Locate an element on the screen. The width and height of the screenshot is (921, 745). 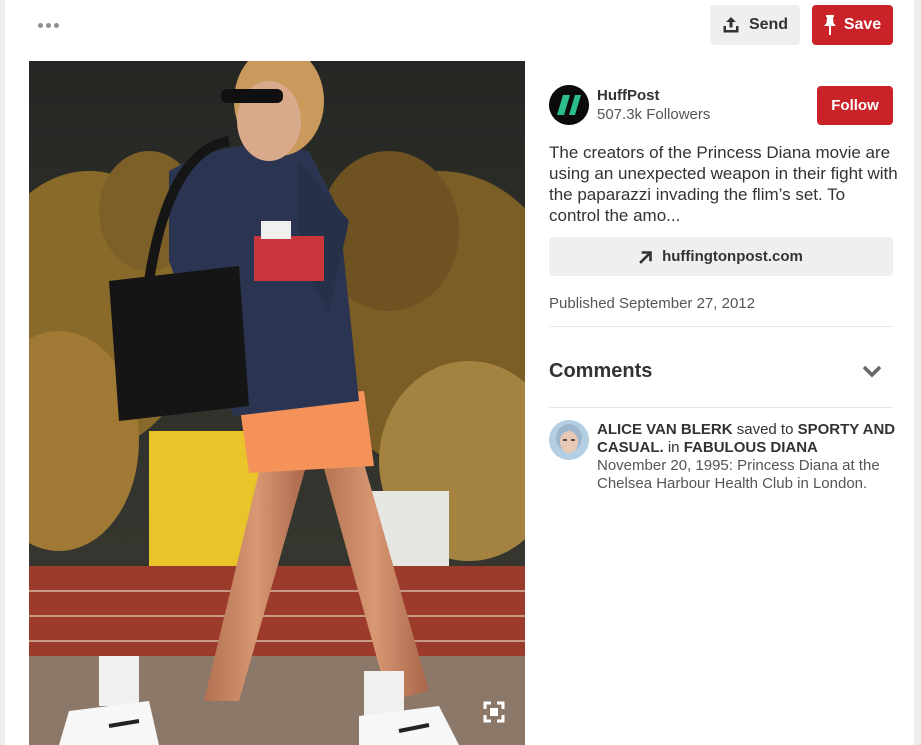
save-button: Save is located at coordinates (852, 25).